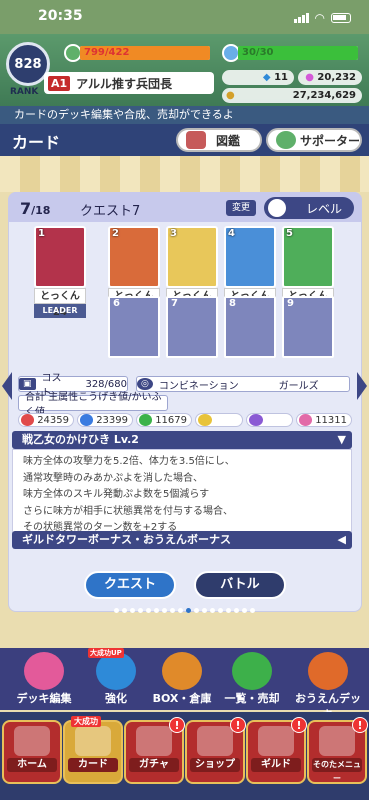 Image resolution: width=369 pixels, height=800 pixels. I want to click on battle-points-value: 30/30, so click(258, 52).